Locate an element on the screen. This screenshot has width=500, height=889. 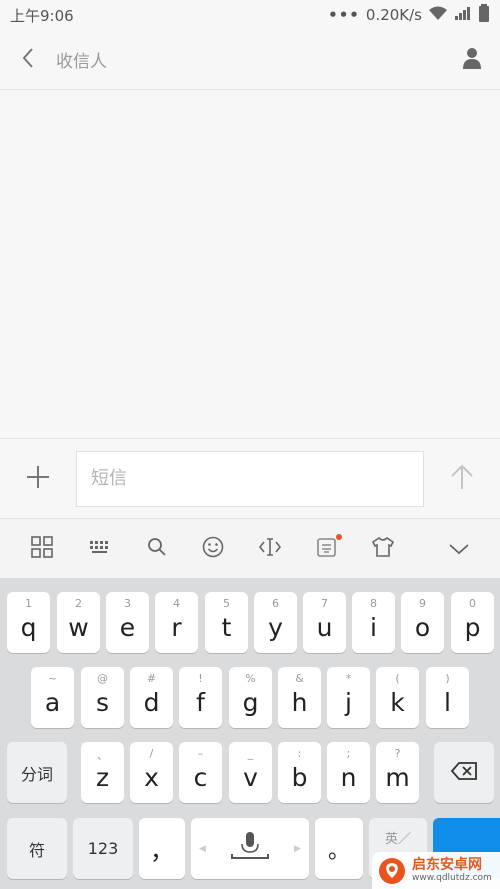
skin-tshirt-icon is located at coordinates (383, 548).